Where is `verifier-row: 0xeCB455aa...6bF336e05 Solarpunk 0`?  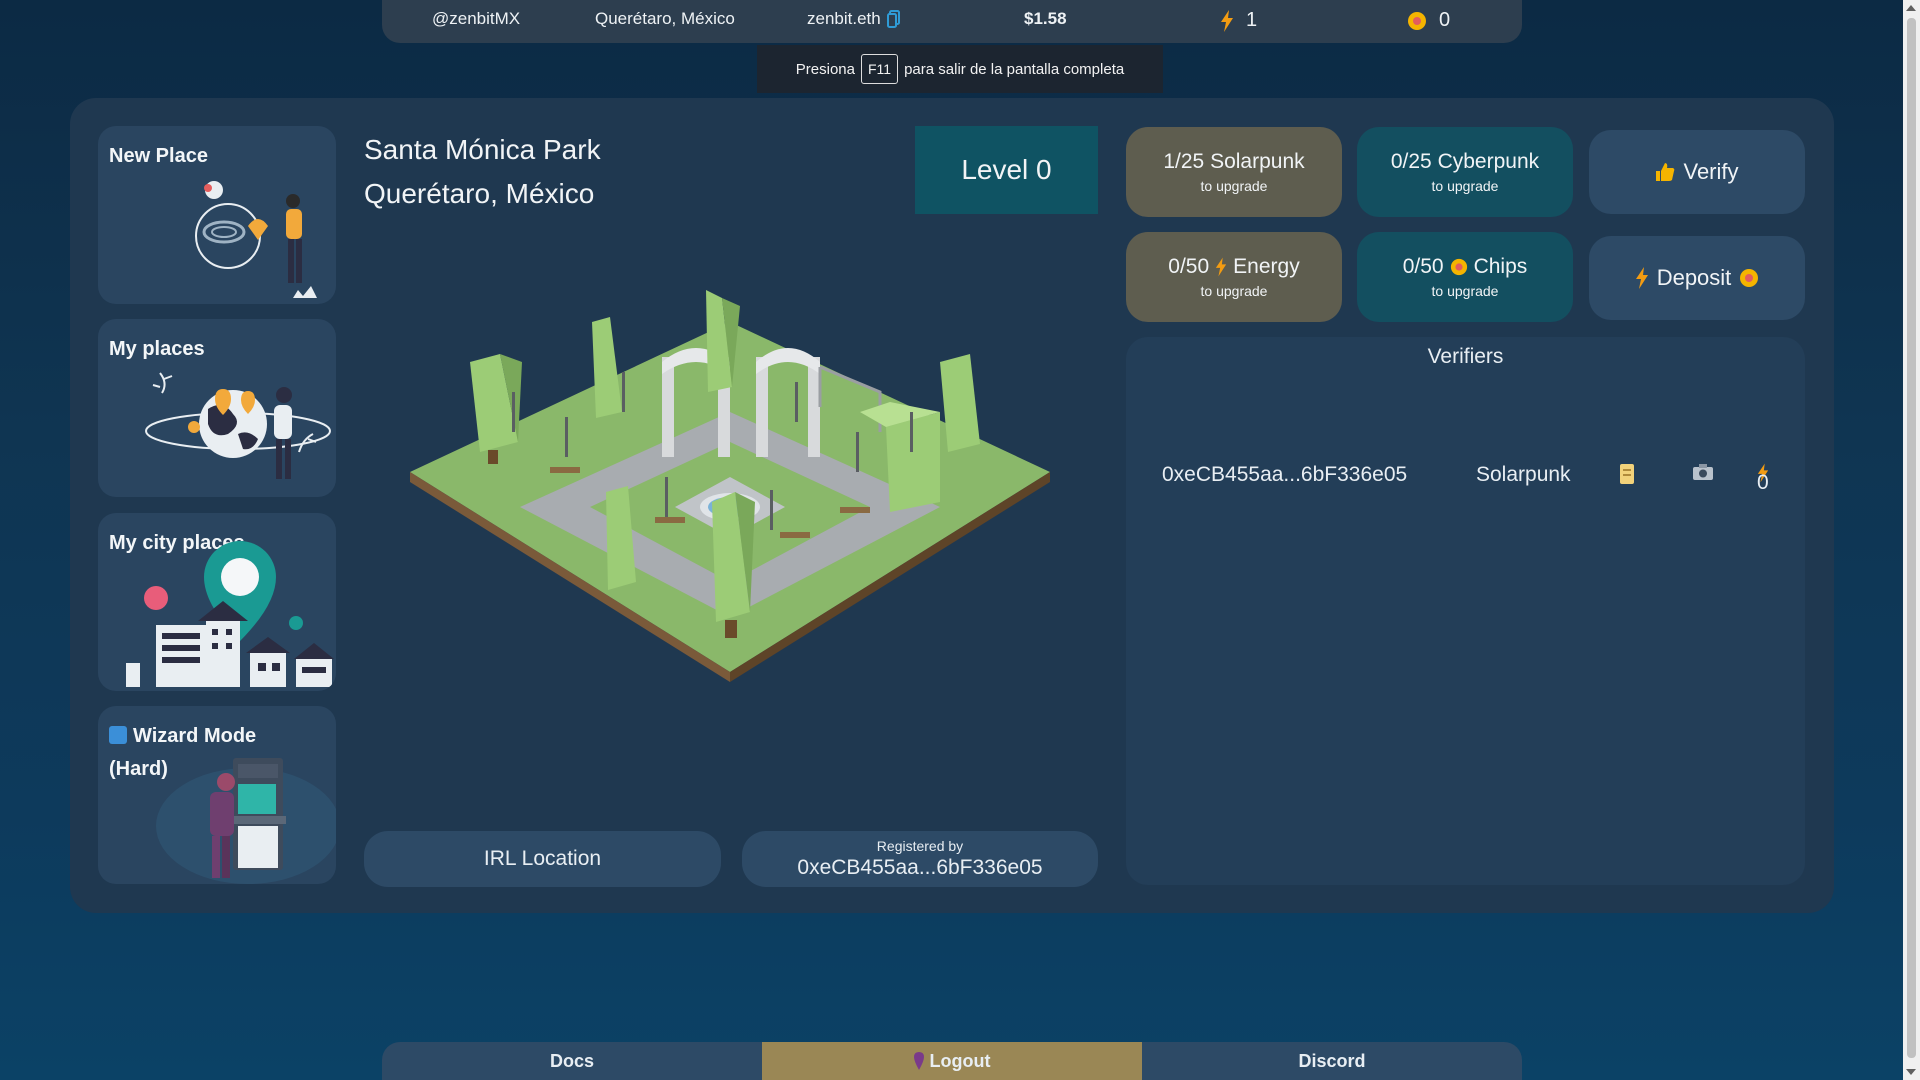
verifier-row: 0xeCB455aa...6bF336e05 Solarpunk 0 is located at coordinates (1465, 475).